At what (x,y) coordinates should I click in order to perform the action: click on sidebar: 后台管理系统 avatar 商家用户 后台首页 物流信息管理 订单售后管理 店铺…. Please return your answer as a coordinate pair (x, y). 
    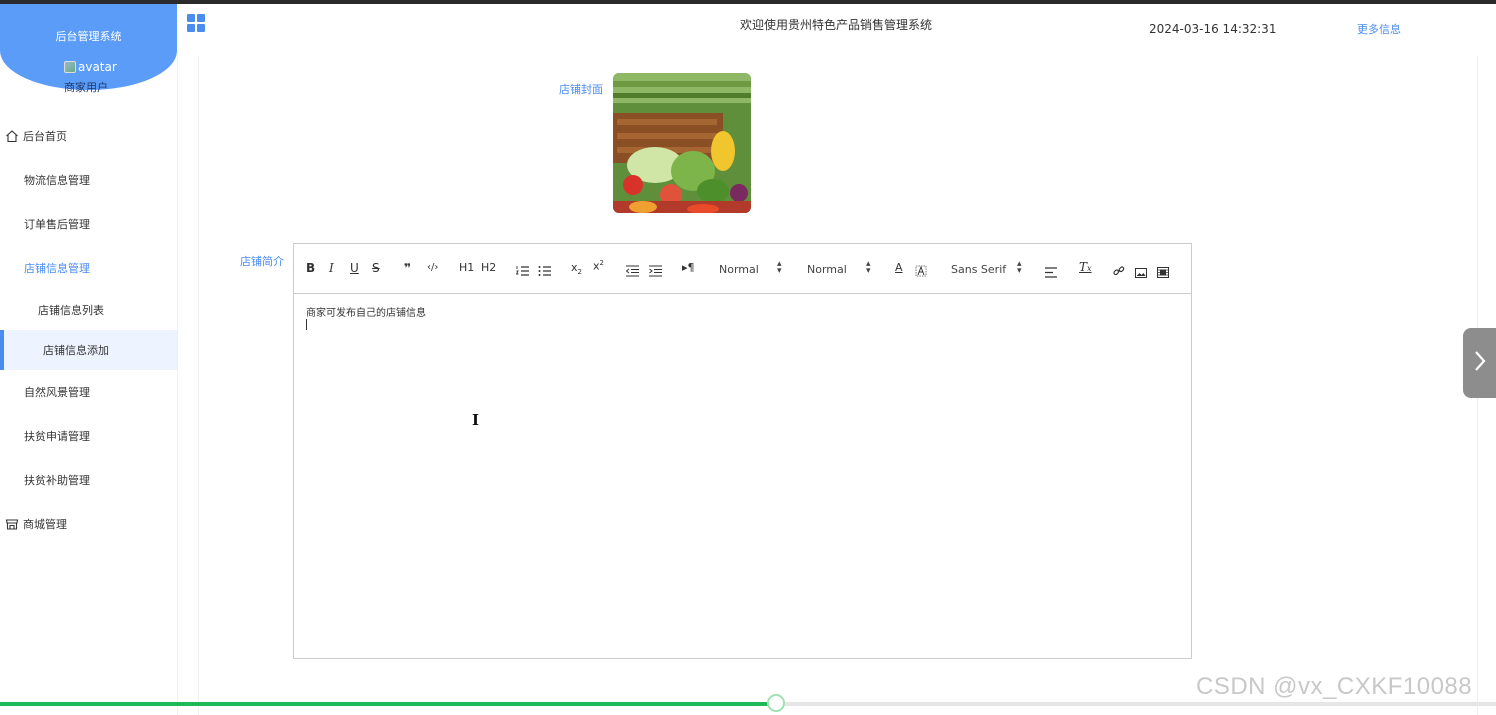
    Looking at the image, I should click on (89, 359).